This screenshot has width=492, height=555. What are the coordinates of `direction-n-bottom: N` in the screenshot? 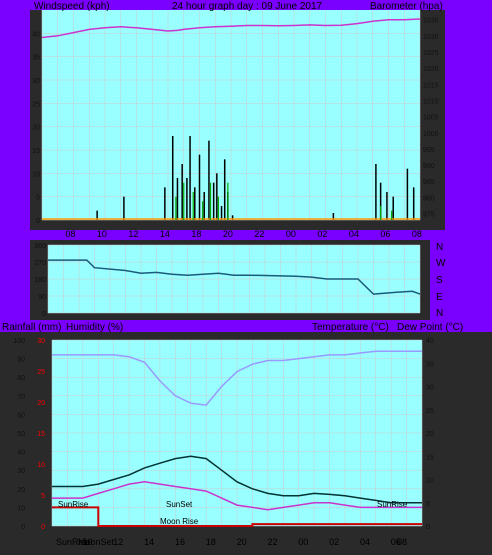 It's located at (439, 313).